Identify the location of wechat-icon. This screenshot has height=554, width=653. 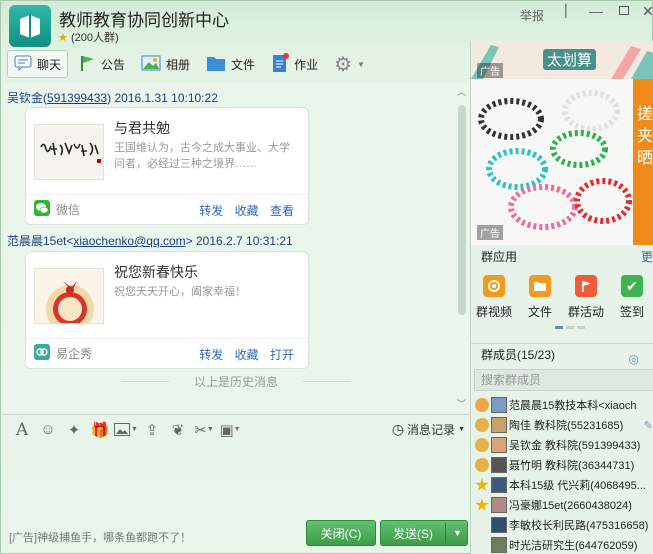
(42, 209).